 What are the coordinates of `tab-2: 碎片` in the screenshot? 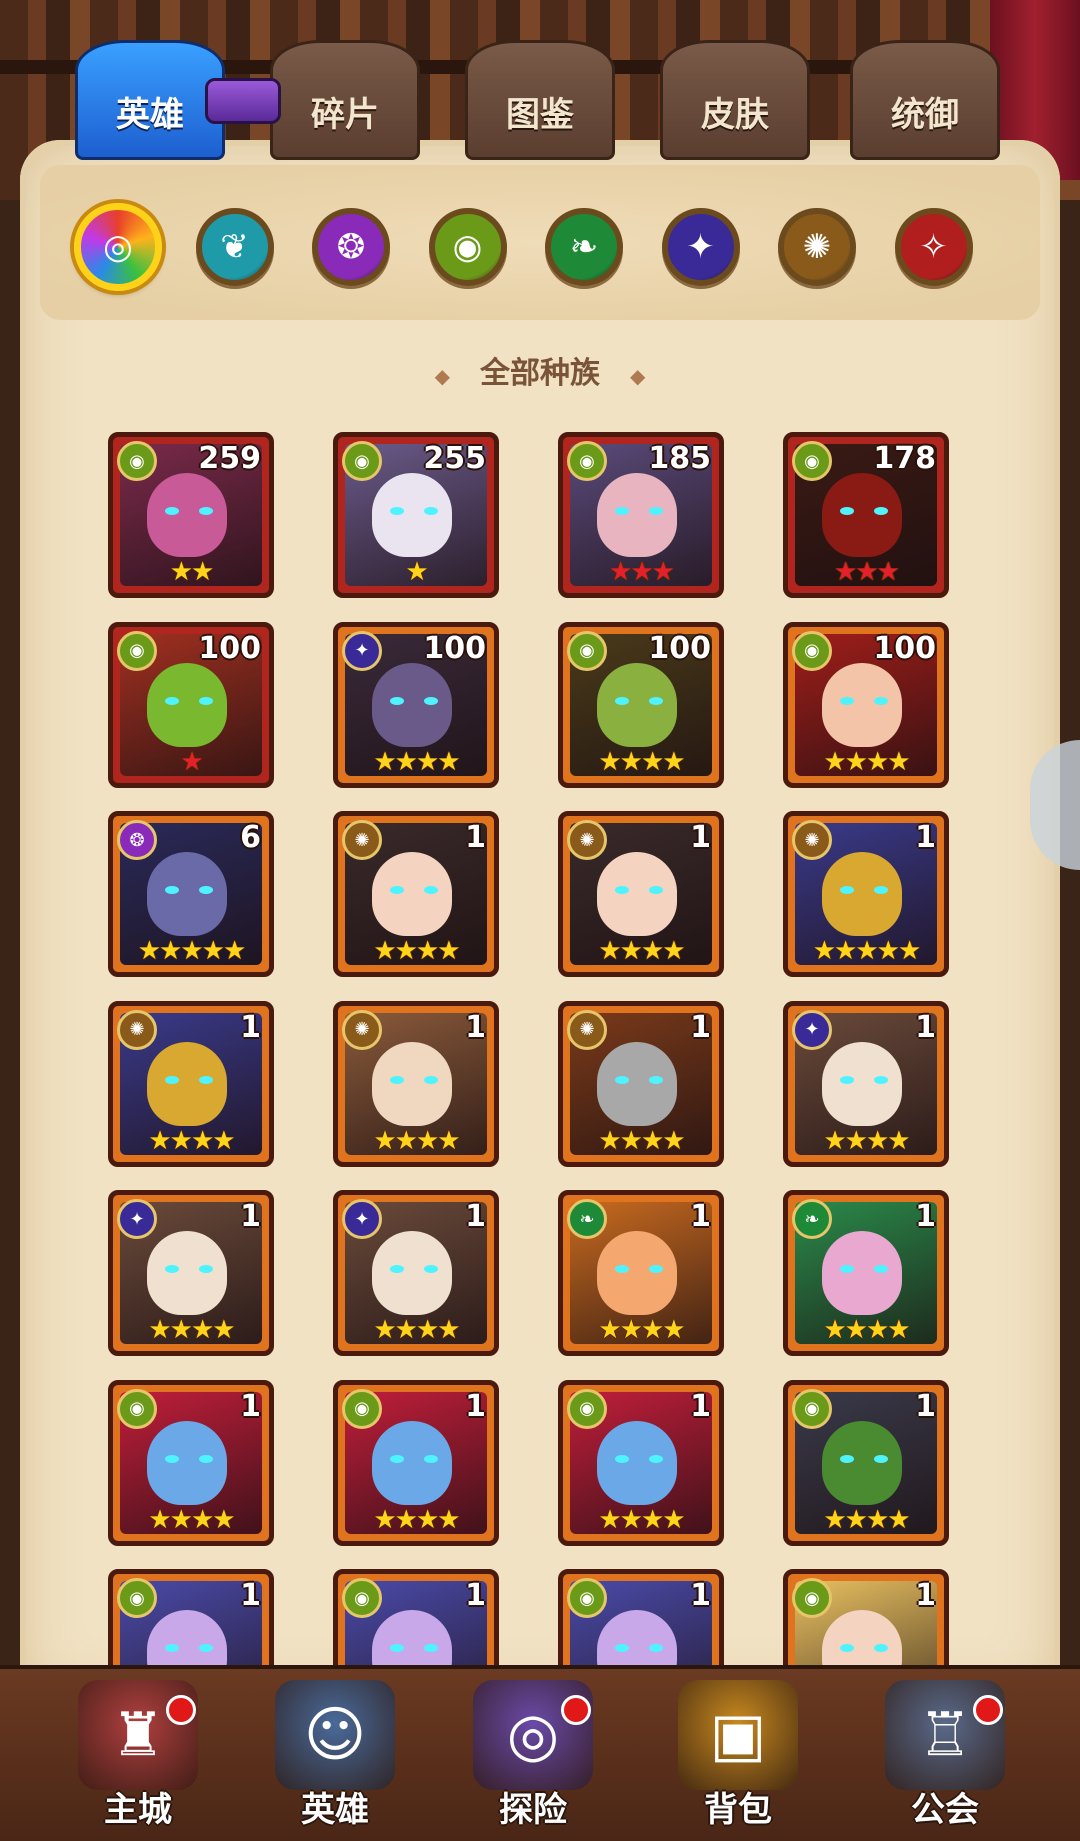 It's located at (345, 100).